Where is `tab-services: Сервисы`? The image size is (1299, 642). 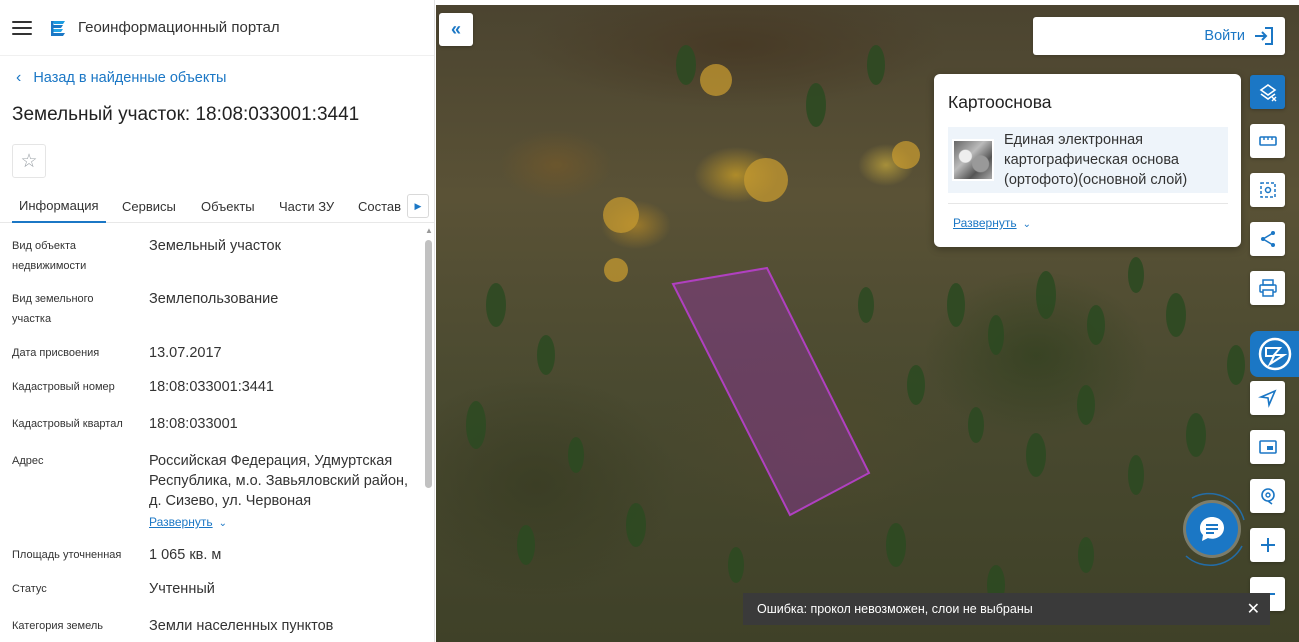
tab-services: Сервисы is located at coordinates (149, 206).